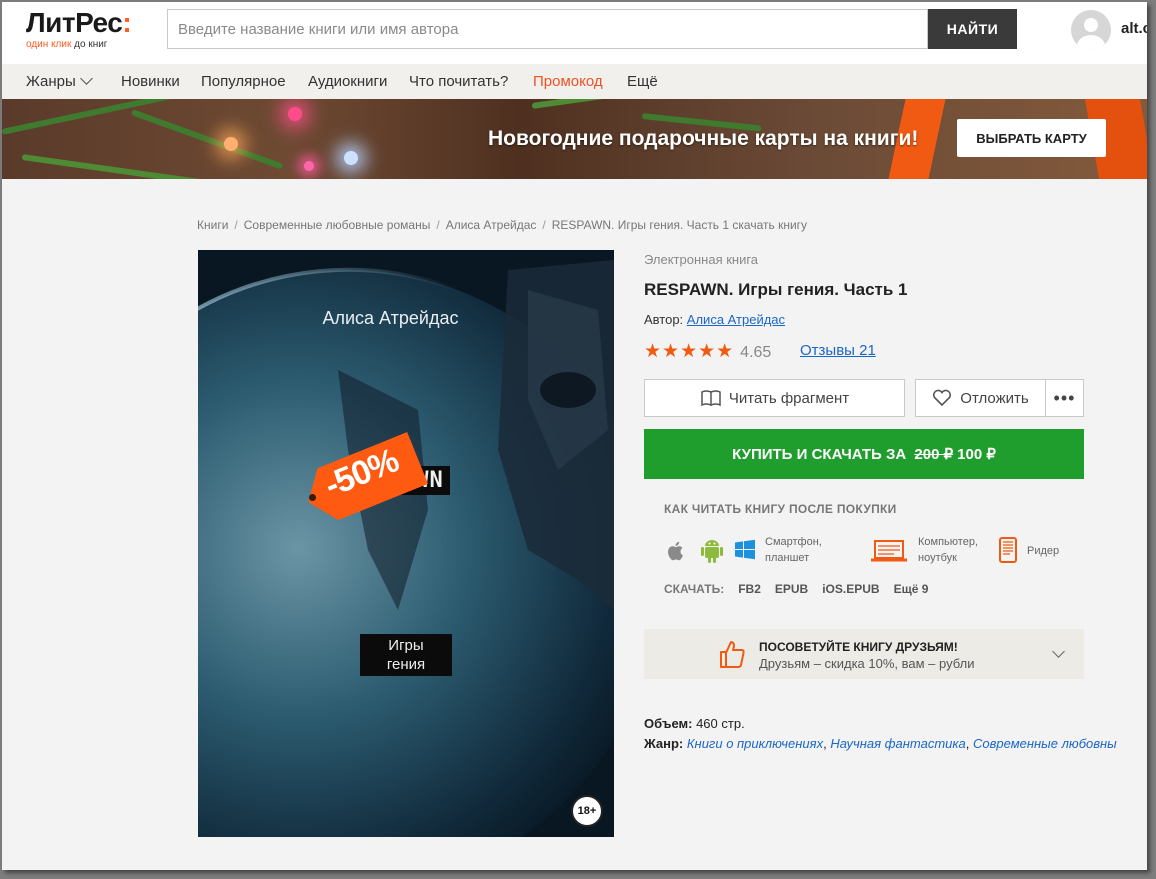 The image size is (1156, 879). Describe the element at coordinates (897, 743) in the screenshot. I see `genre-link-scifi: Научная фантастика` at that location.